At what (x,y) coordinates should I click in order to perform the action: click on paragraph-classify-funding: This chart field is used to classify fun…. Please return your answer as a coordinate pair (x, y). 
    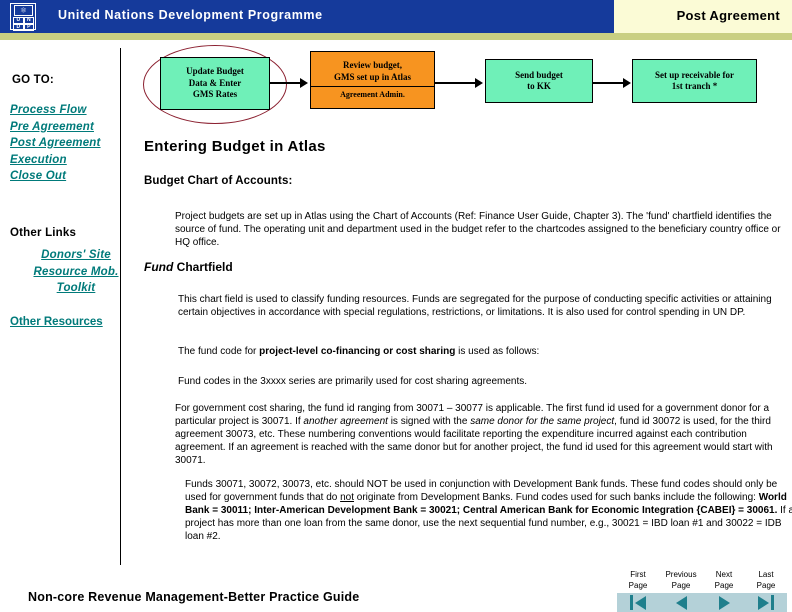
    Looking at the image, I should click on (475, 306).